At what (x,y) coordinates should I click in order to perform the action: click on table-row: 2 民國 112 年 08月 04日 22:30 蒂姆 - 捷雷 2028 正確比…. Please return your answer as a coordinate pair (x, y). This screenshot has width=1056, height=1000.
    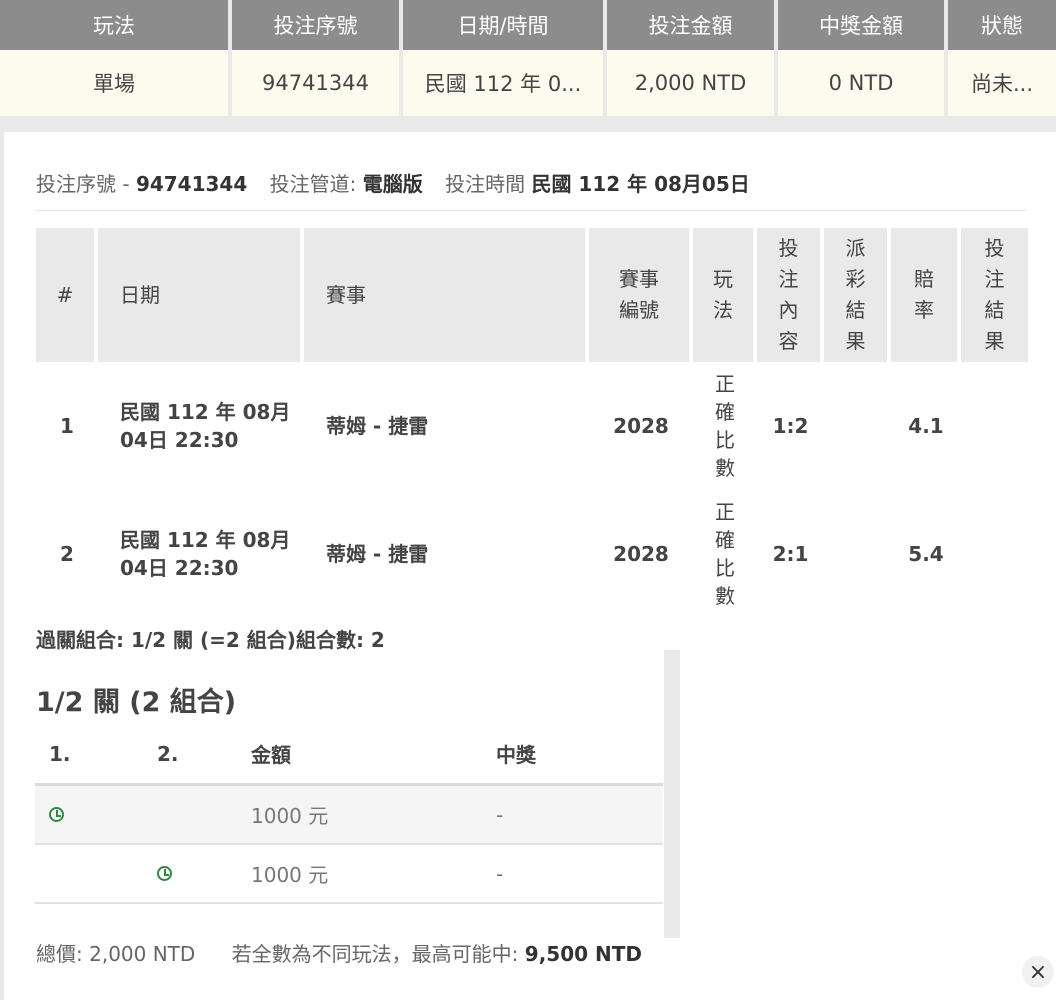
    Looking at the image, I should click on (532, 554).